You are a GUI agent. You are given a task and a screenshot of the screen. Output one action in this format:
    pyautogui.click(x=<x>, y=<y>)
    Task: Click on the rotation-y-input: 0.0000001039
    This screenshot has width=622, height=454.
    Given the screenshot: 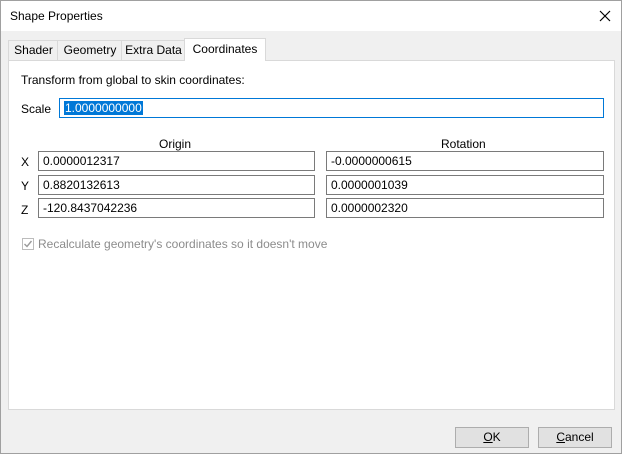 What is the action you would take?
    pyautogui.click(x=465, y=185)
    